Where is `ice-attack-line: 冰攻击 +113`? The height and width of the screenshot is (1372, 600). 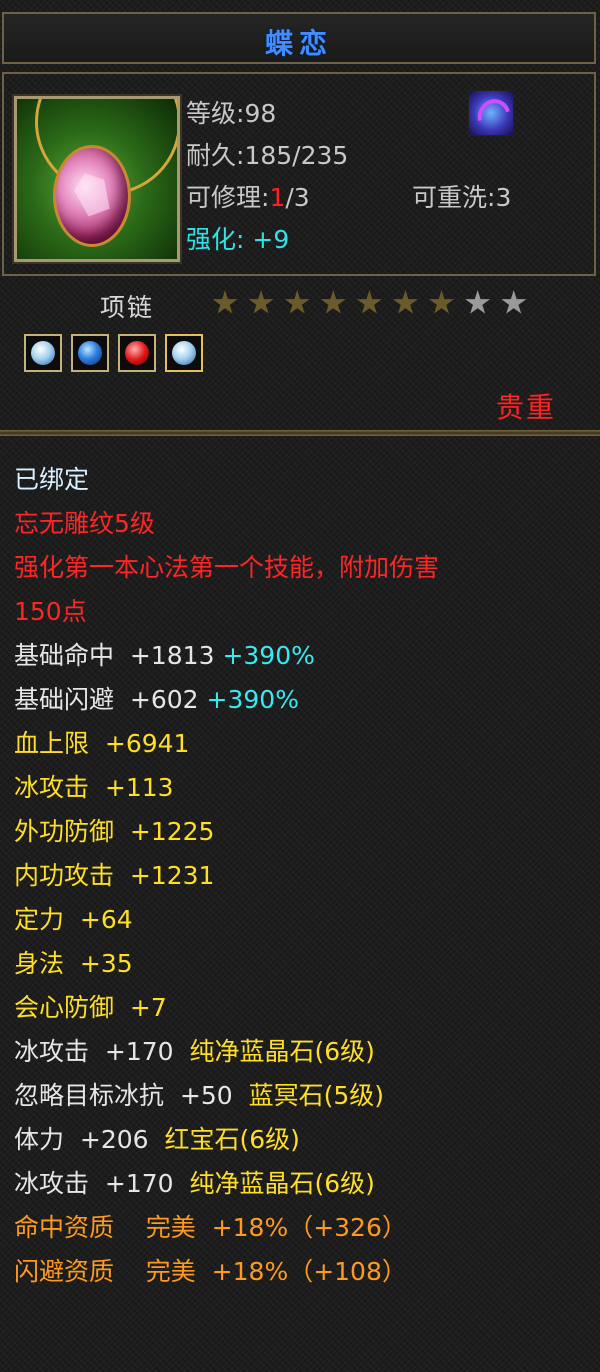
ice-attack-line: 冰攻击 +113 is located at coordinates (94, 787).